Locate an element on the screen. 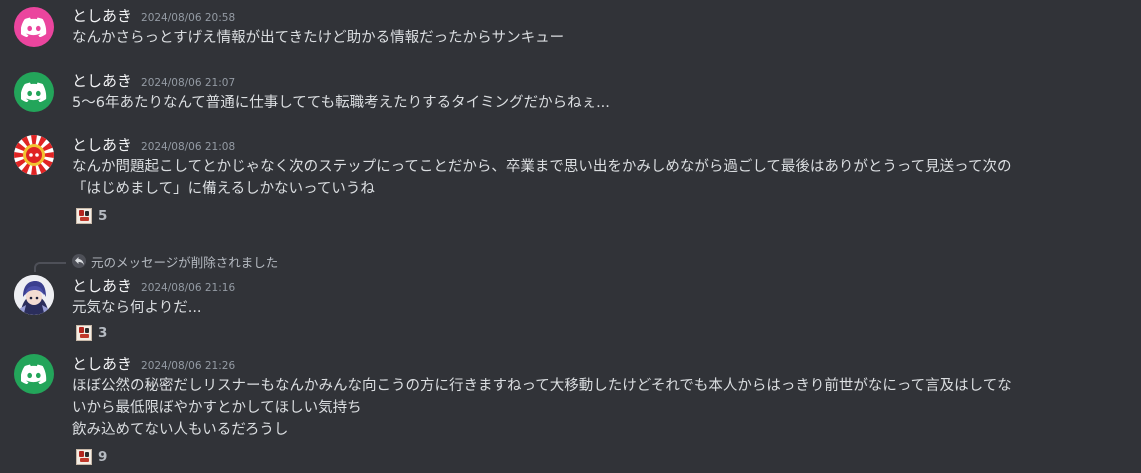 The height and width of the screenshot is (473, 1141). reply-deleted-text: 元のメッセージが削除されました is located at coordinates (185, 262).